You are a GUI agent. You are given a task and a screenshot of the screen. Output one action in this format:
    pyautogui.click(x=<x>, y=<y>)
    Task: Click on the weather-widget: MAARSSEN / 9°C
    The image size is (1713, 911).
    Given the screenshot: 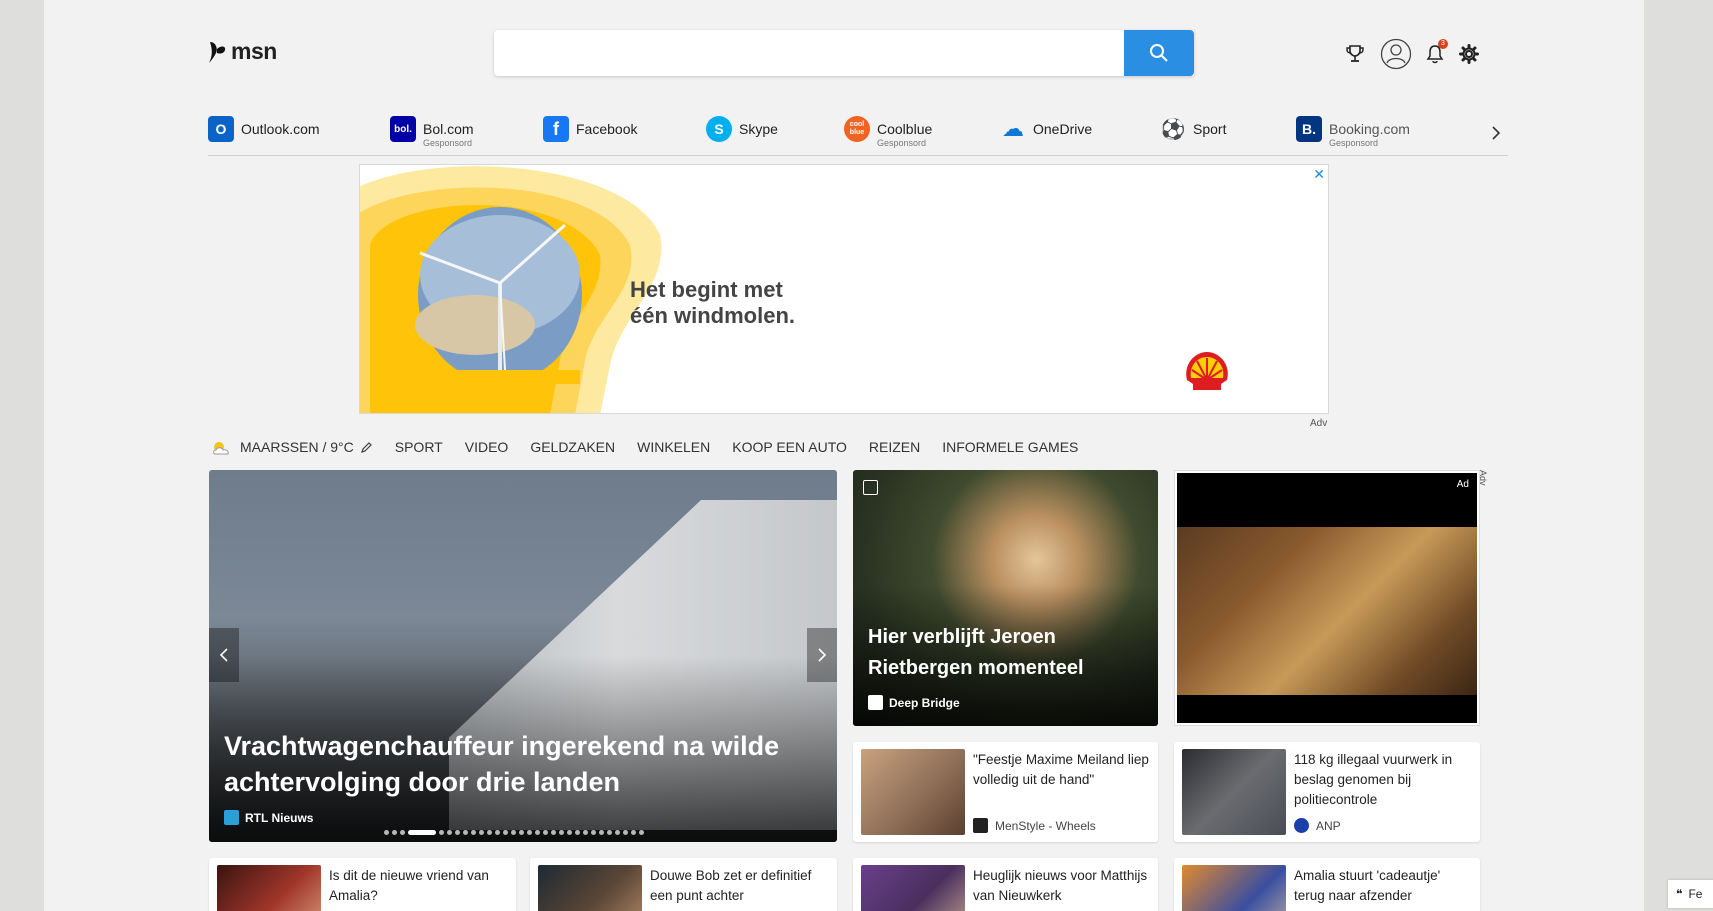 What is the action you would take?
    pyautogui.click(x=291, y=447)
    